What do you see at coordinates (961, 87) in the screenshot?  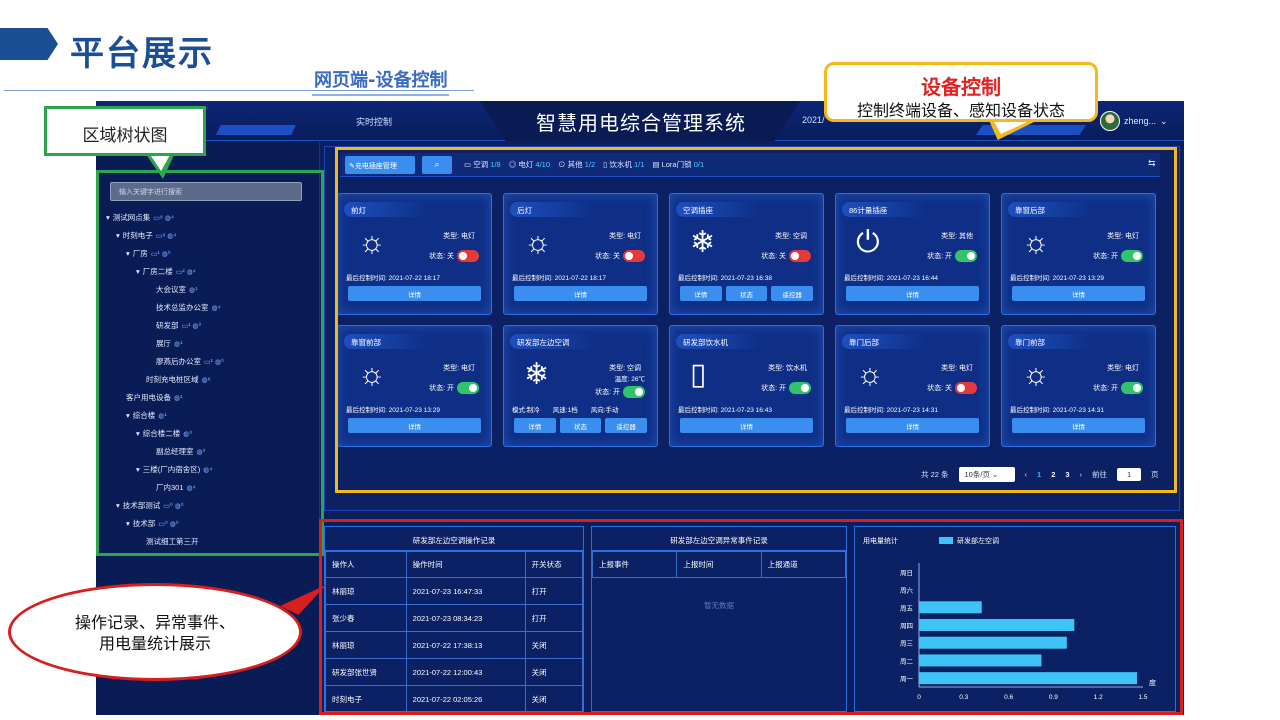 I see `control-callout-title: 设备控制` at bounding box center [961, 87].